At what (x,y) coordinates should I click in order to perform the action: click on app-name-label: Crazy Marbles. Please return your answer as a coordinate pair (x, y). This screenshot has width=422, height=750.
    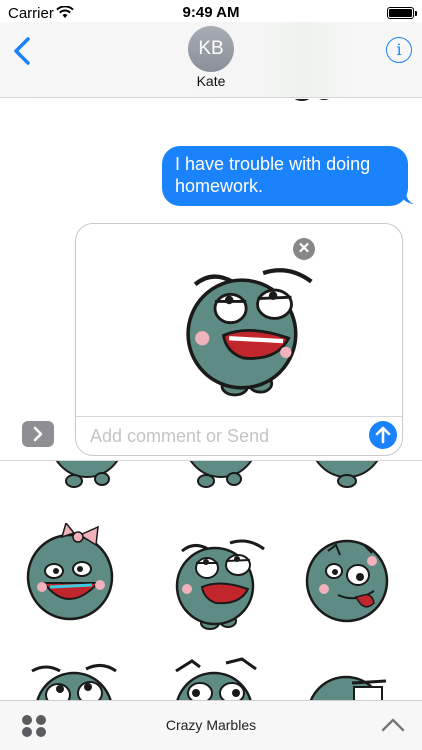
    Looking at the image, I should click on (211, 725).